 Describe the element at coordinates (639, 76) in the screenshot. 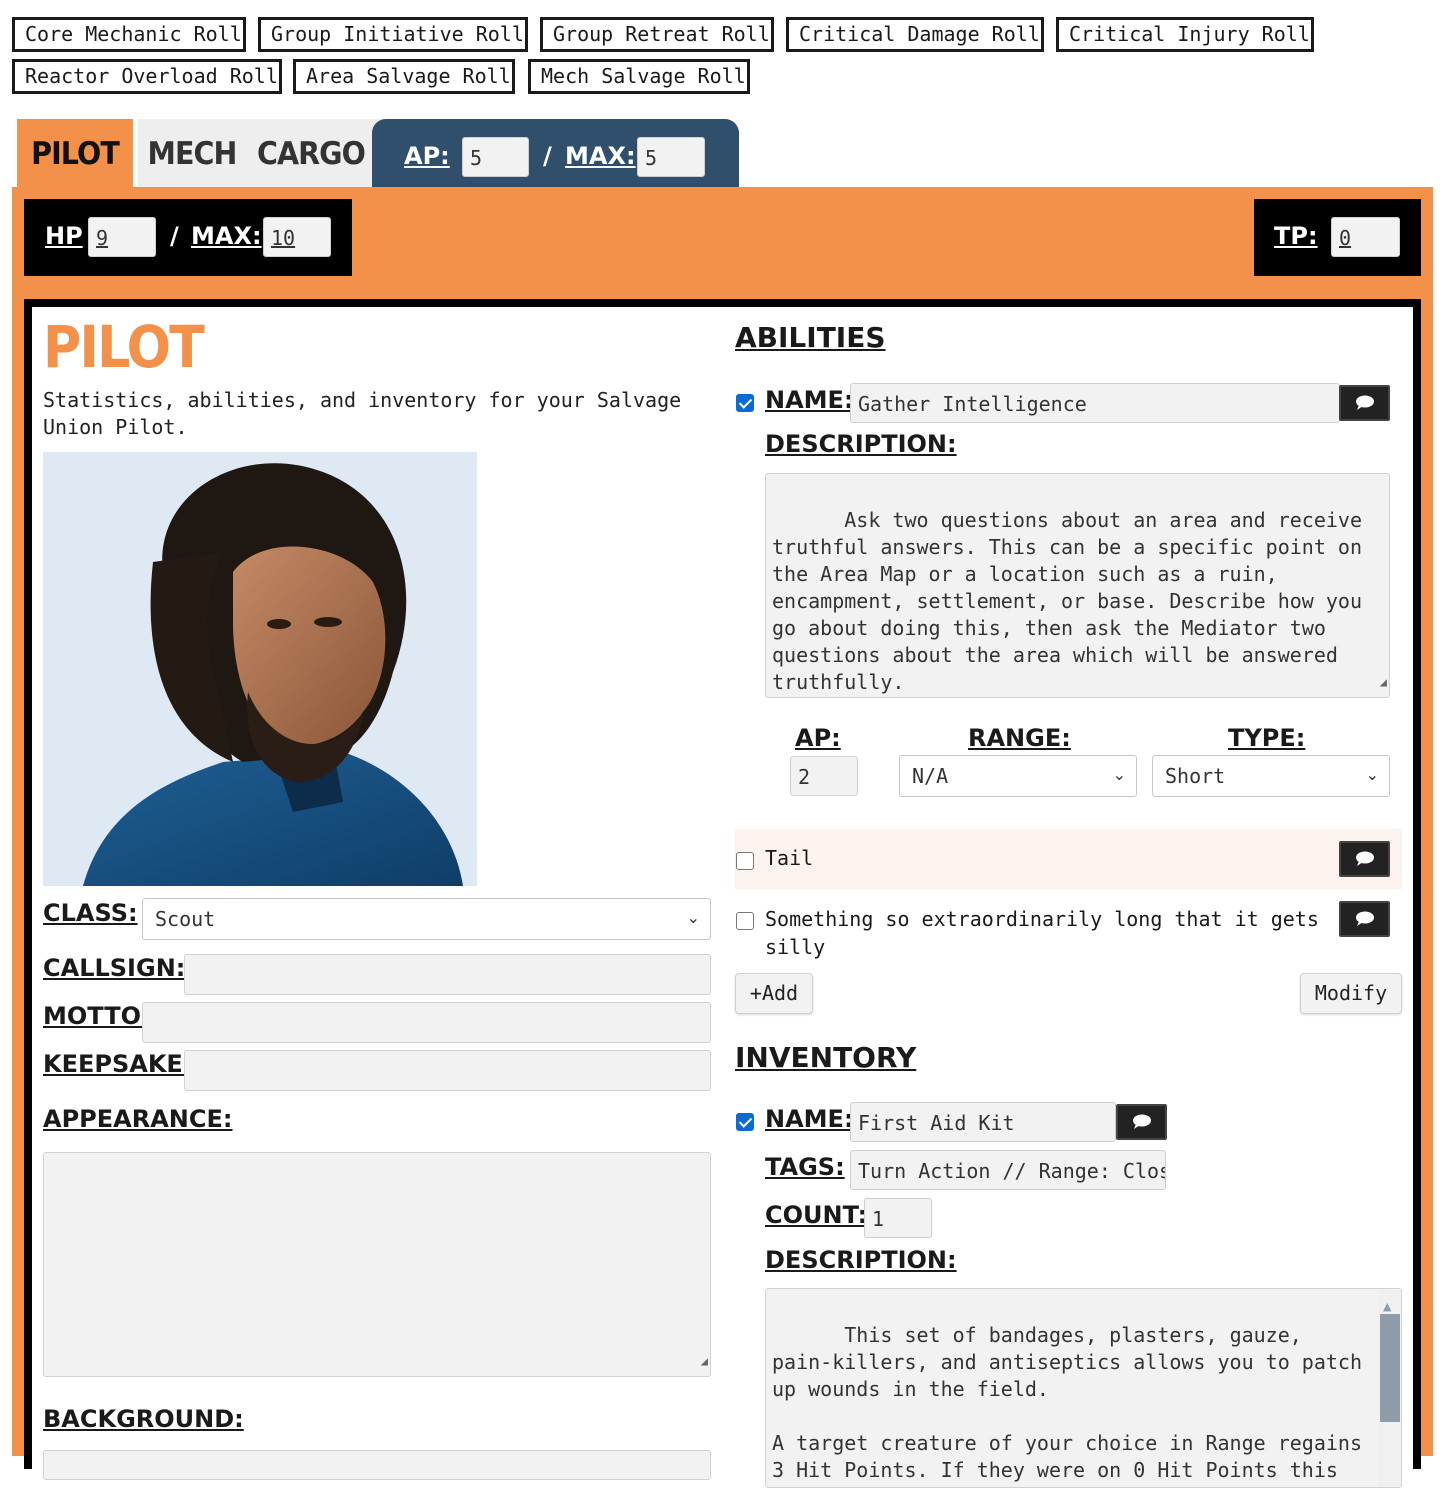

I see `mech-salvage-roll-button: Mech Salvage Roll` at that location.